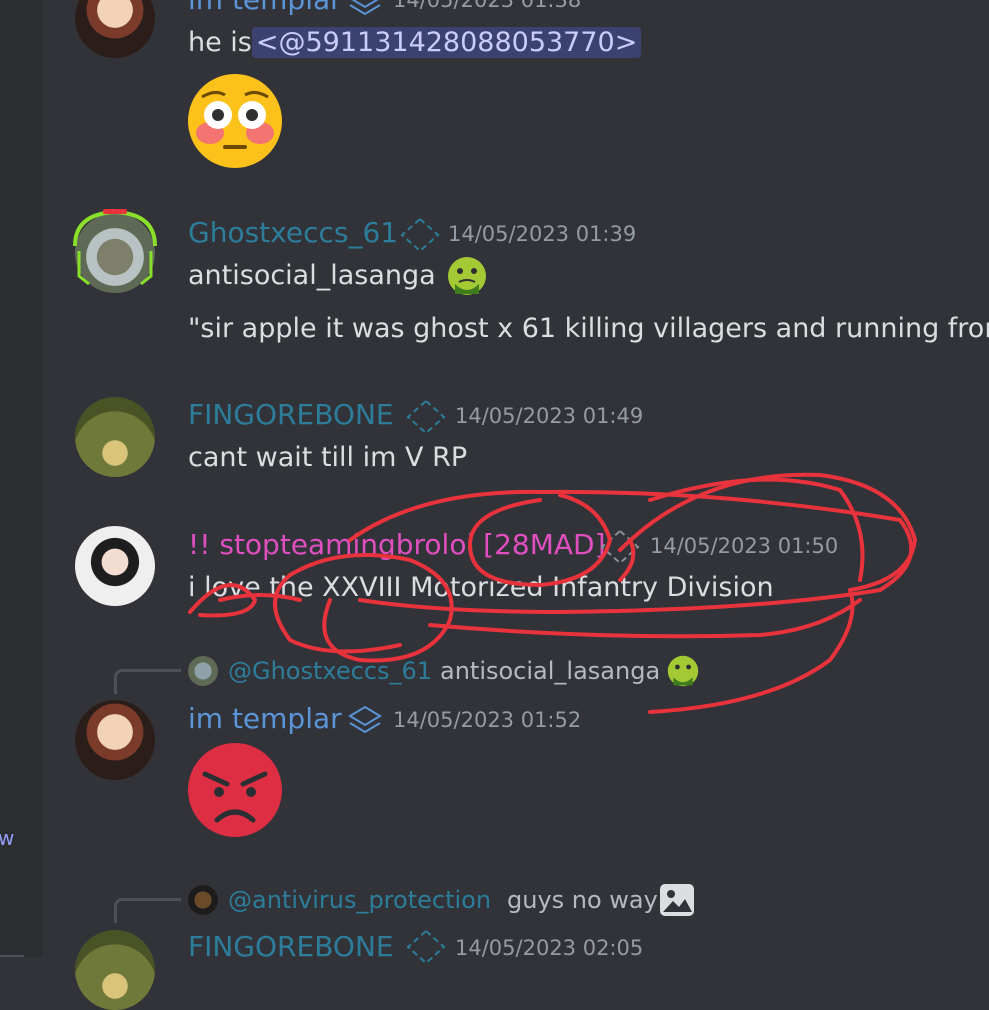  I want to click on sidebar-text-fragment: w, so click(7, 838).